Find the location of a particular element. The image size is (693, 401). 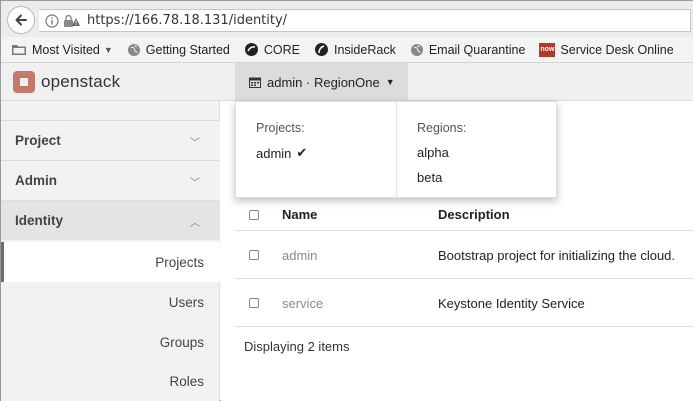

bookmark-email-quarantine: Email Quarantine is located at coordinates (467, 50).